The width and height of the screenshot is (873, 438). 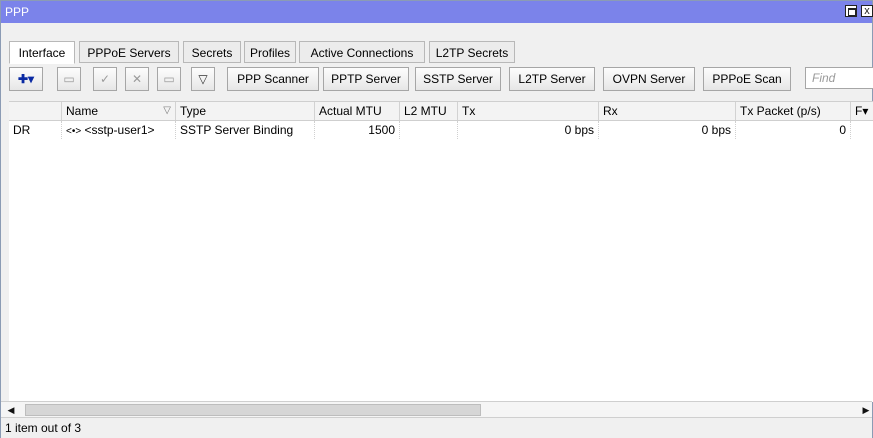 I want to click on plus-dropdown-icon: ✚▾, so click(x=26, y=79).